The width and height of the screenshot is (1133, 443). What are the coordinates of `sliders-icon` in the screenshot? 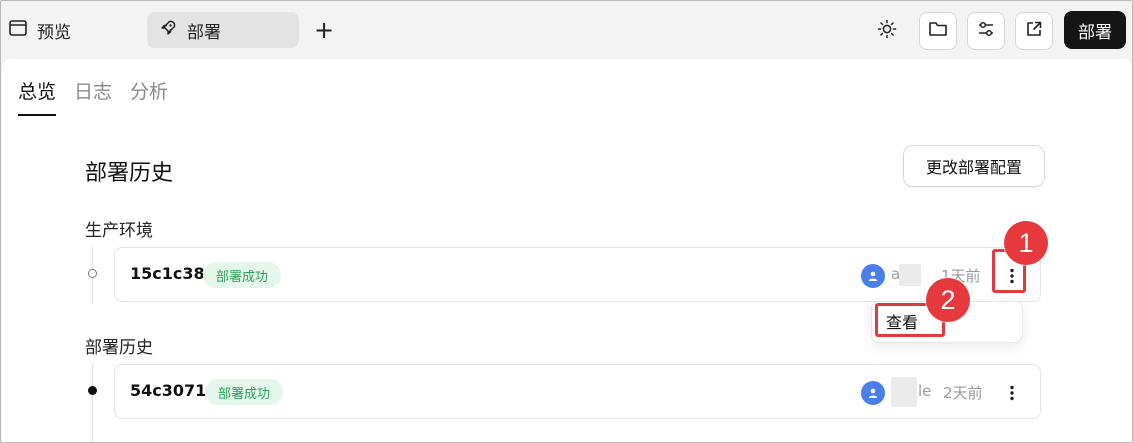 It's located at (986, 31).